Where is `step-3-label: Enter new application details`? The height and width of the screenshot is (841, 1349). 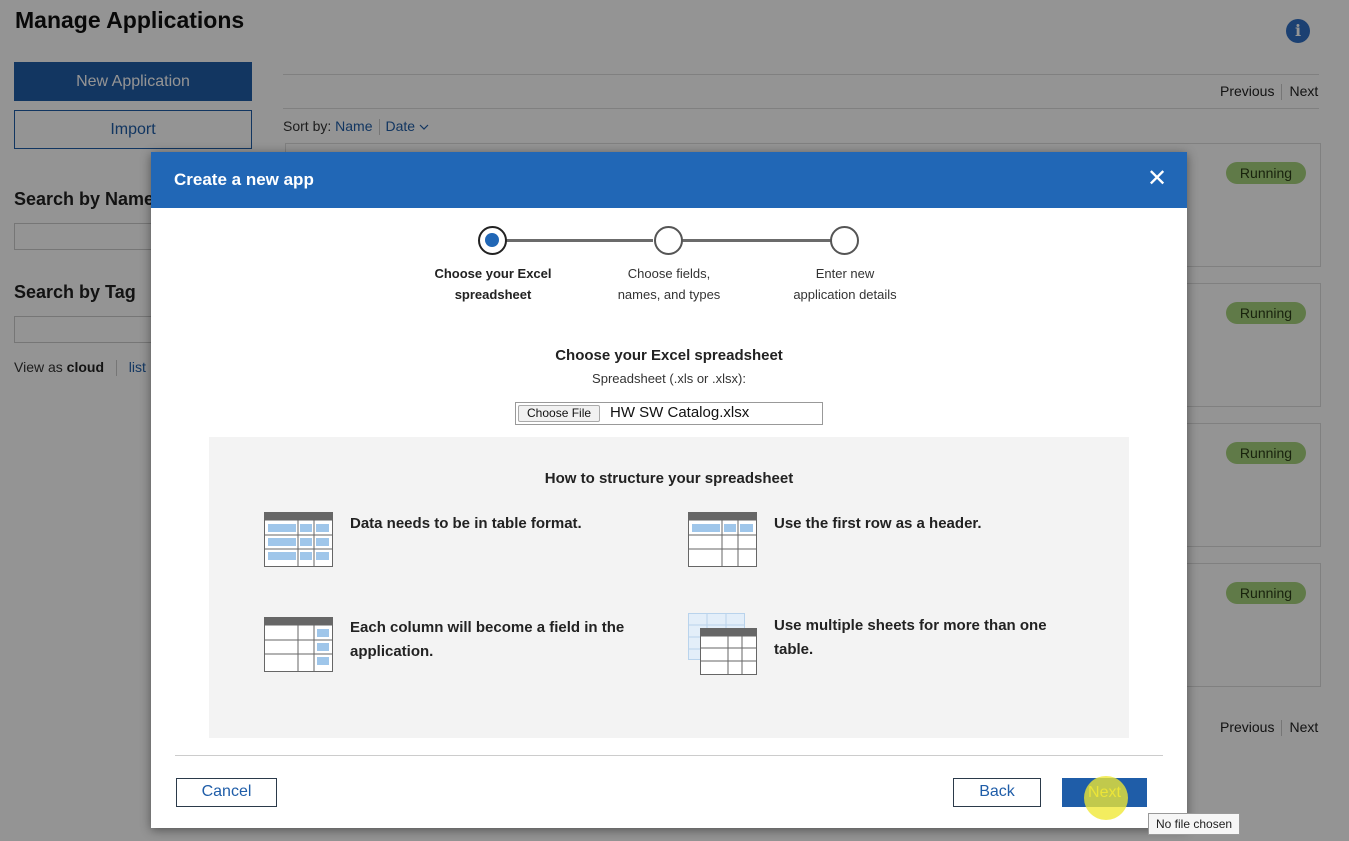
step-3-label: Enter new application details is located at coordinates (845, 284).